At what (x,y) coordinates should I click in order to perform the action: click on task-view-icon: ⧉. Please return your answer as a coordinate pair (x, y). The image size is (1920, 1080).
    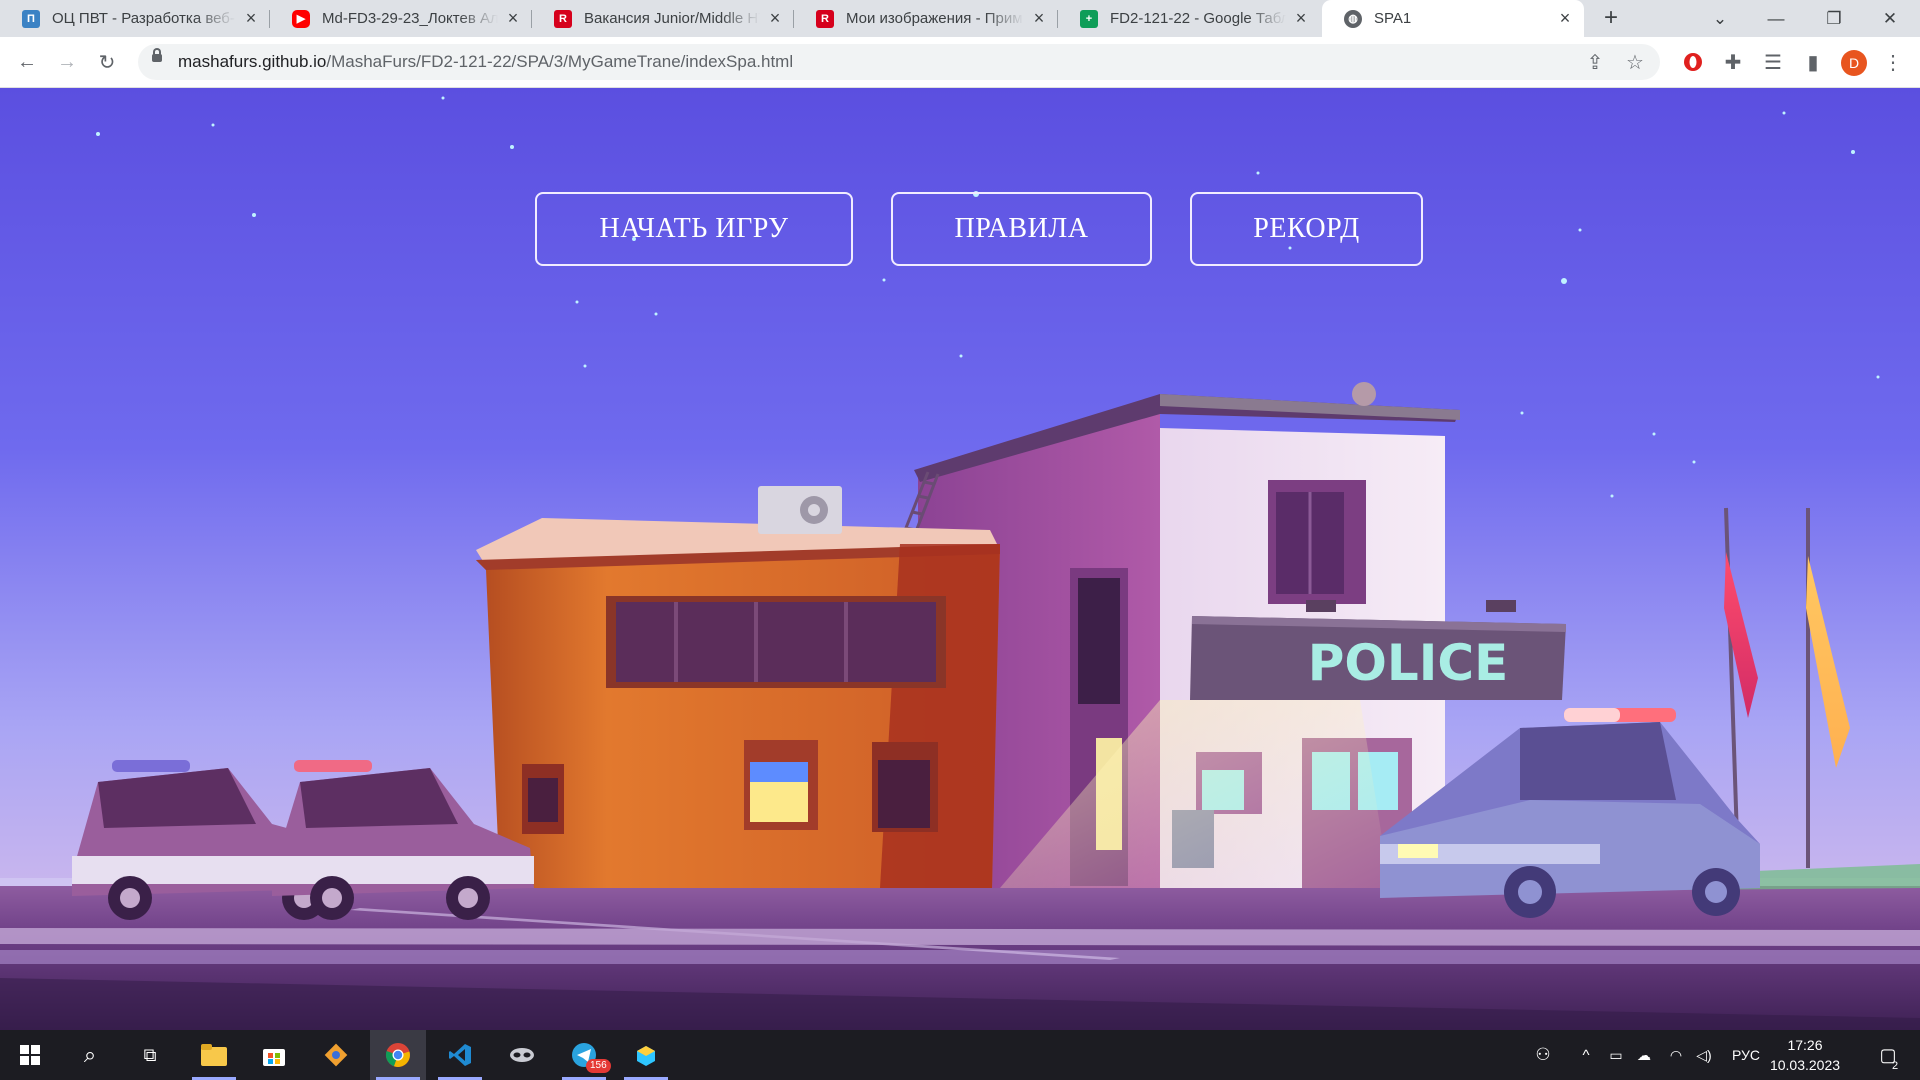
    Looking at the image, I should click on (150, 1055).